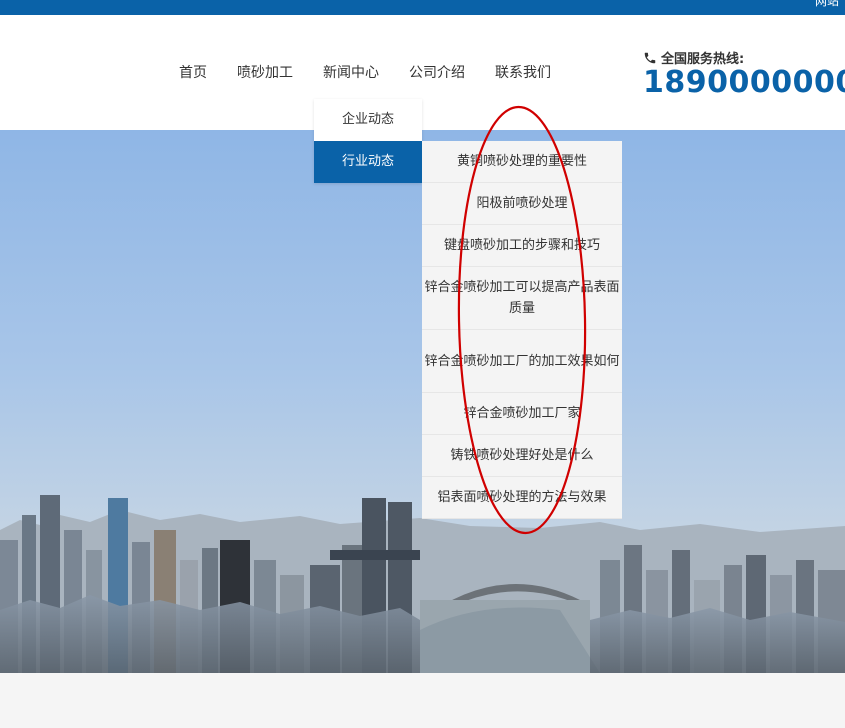 This screenshot has height=728, width=845. I want to click on news-submenu: 企业动态 行业动态, so click(368, 141).